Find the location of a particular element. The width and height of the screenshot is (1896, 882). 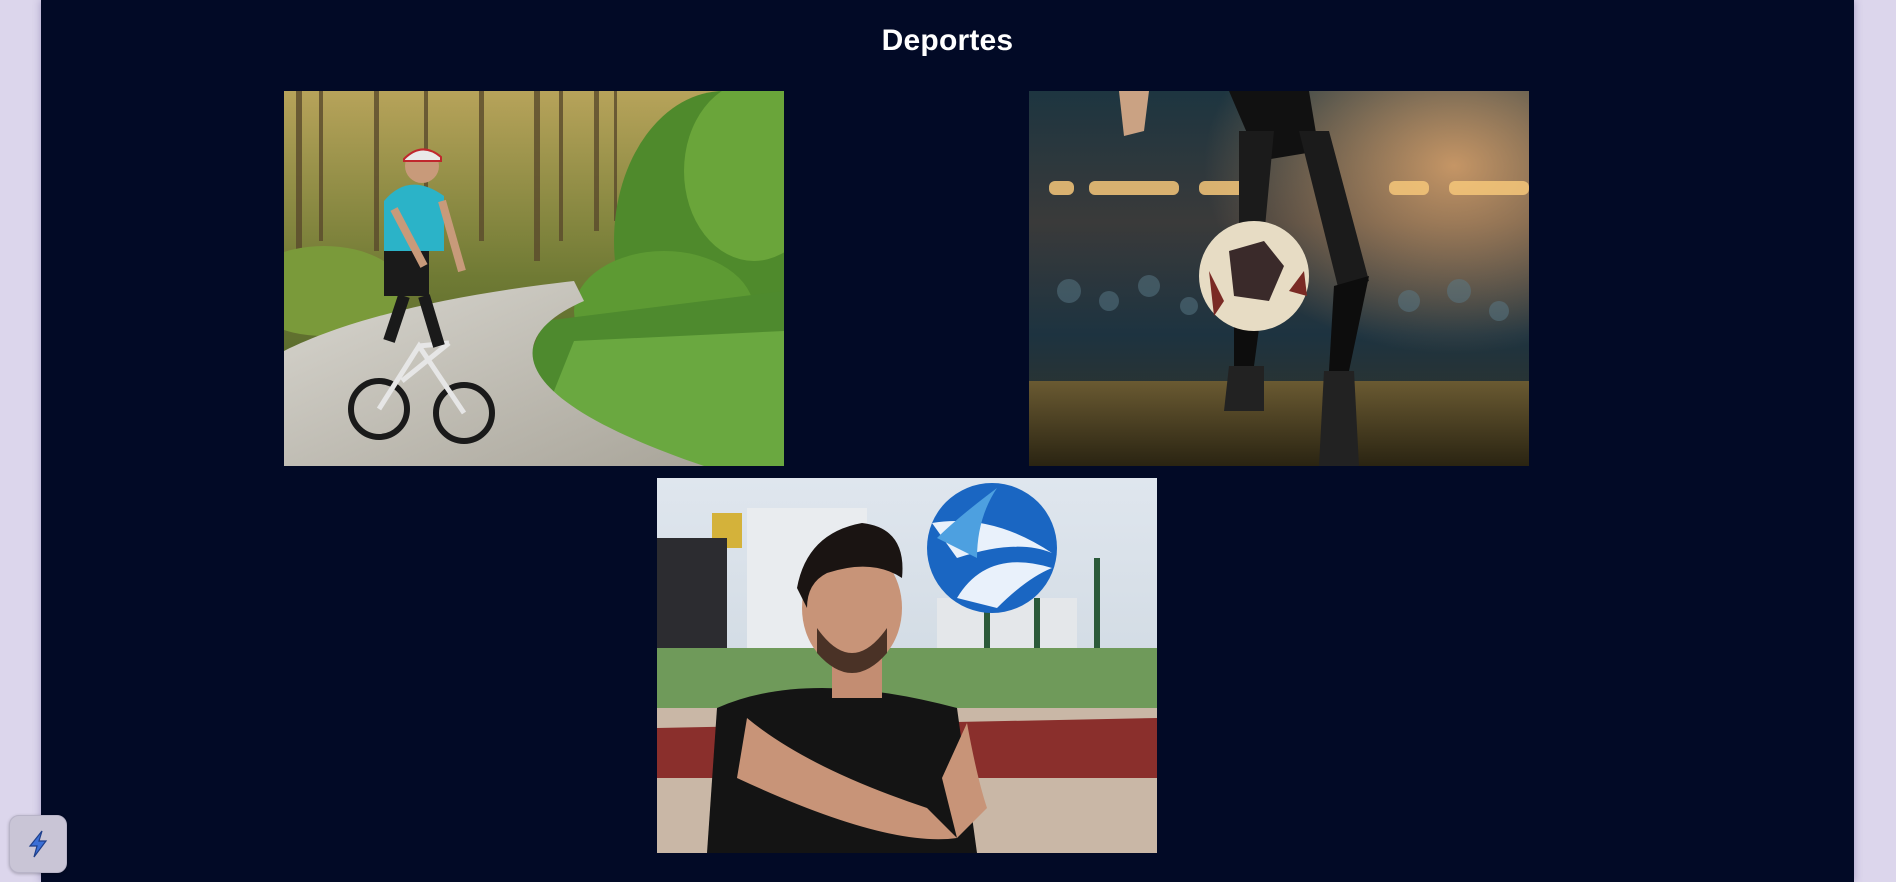

soccer-image is located at coordinates (1279, 278).